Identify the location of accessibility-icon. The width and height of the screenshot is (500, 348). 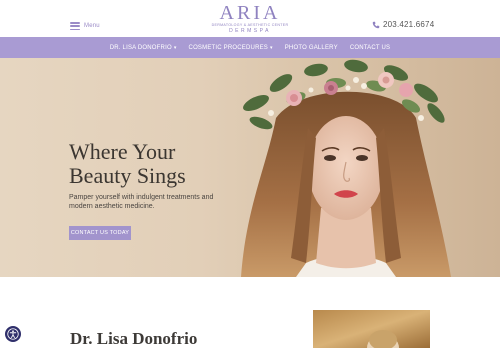
(13, 334).